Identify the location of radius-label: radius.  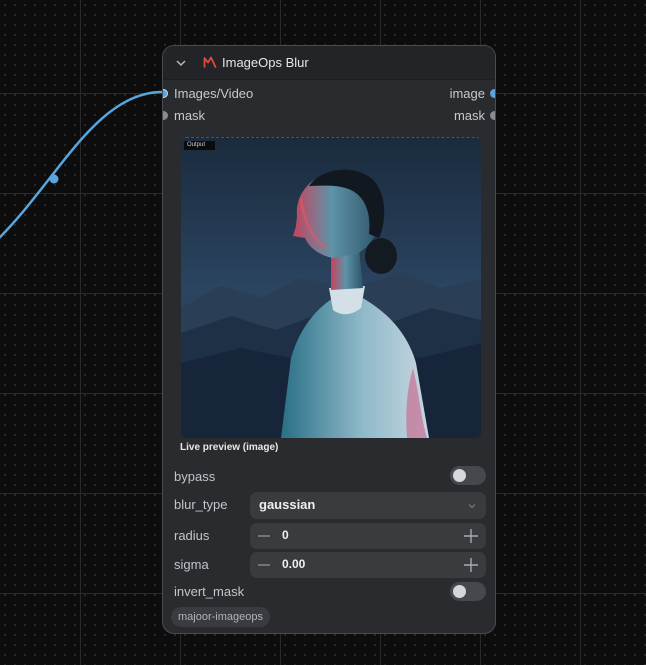
(192, 535).